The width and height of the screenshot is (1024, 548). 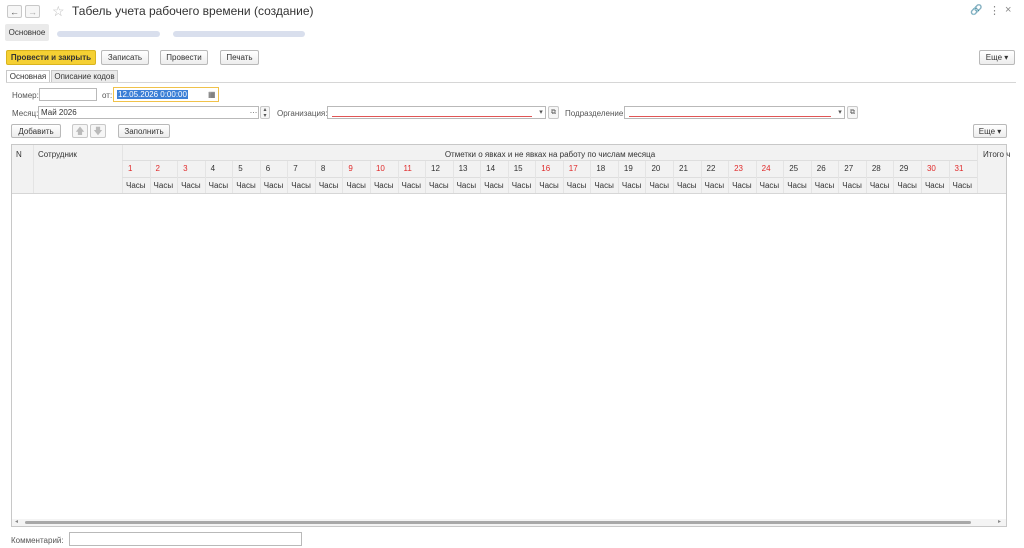 I want to click on horizontal-scrollbar: ◂ ▸, so click(x=509, y=522).